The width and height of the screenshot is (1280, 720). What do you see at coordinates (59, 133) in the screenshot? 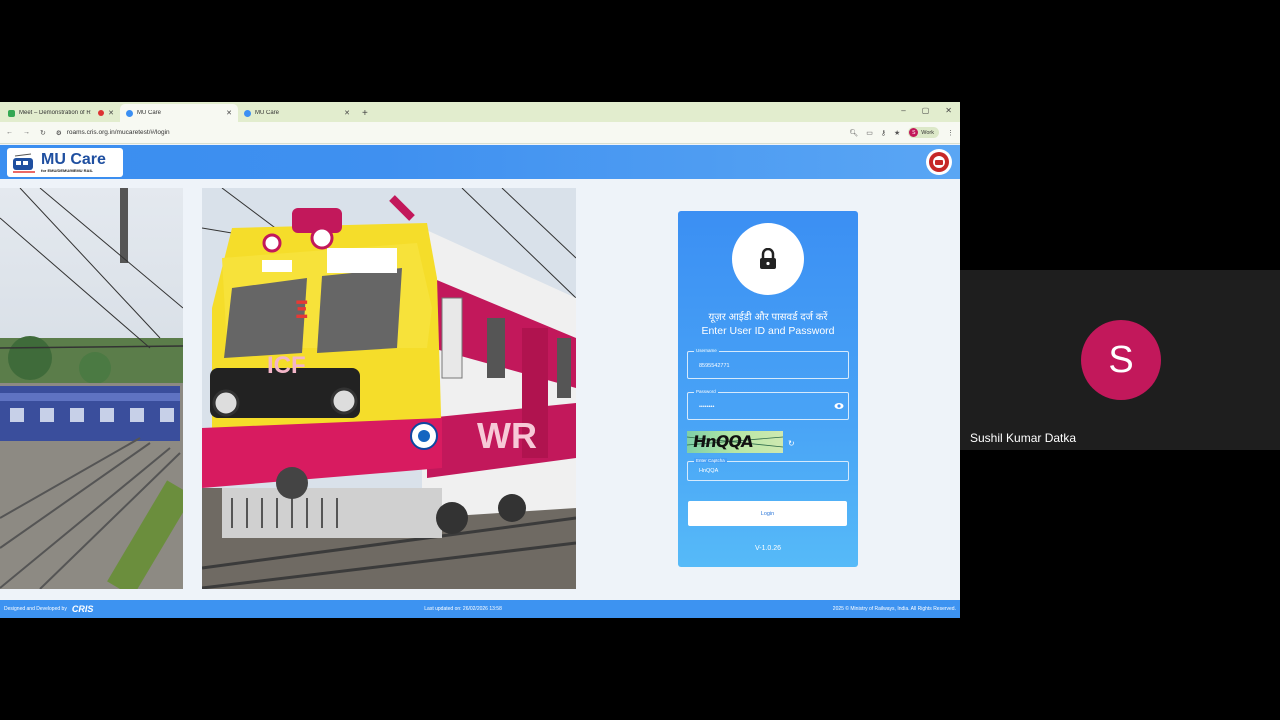
I see `site-info-icon: ⚙` at bounding box center [59, 133].